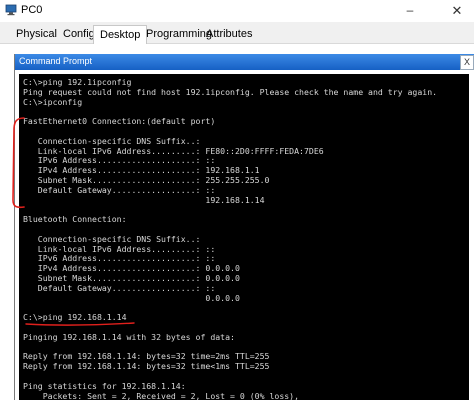 The height and width of the screenshot is (400, 474). What do you see at coordinates (11, 10) in the screenshot?
I see `pc-app-icon` at bounding box center [11, 10].